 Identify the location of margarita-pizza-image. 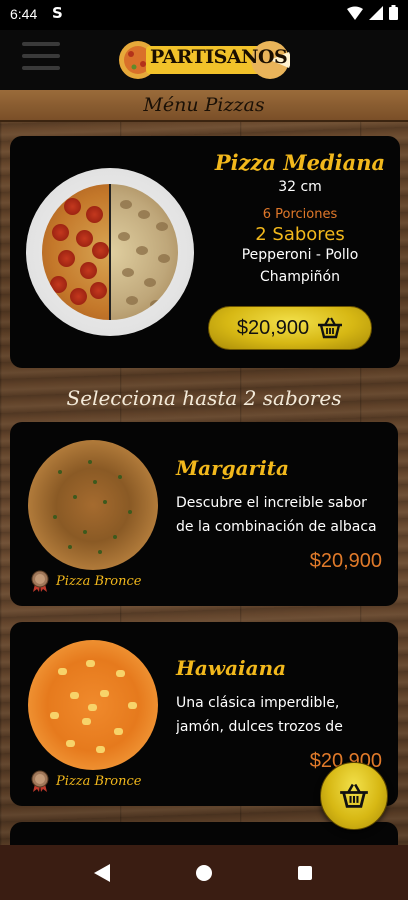
(93, 505).